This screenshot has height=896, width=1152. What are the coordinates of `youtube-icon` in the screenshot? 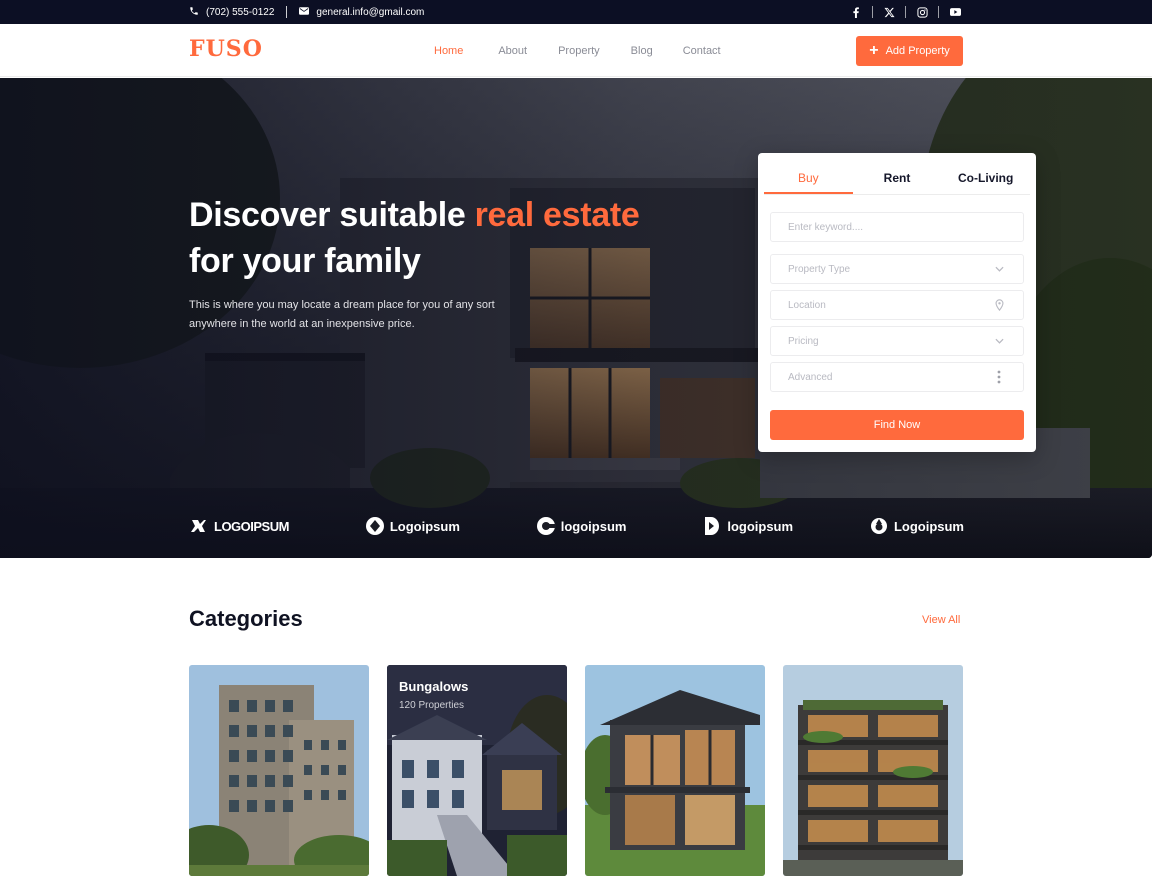 It's located at (955, 12).